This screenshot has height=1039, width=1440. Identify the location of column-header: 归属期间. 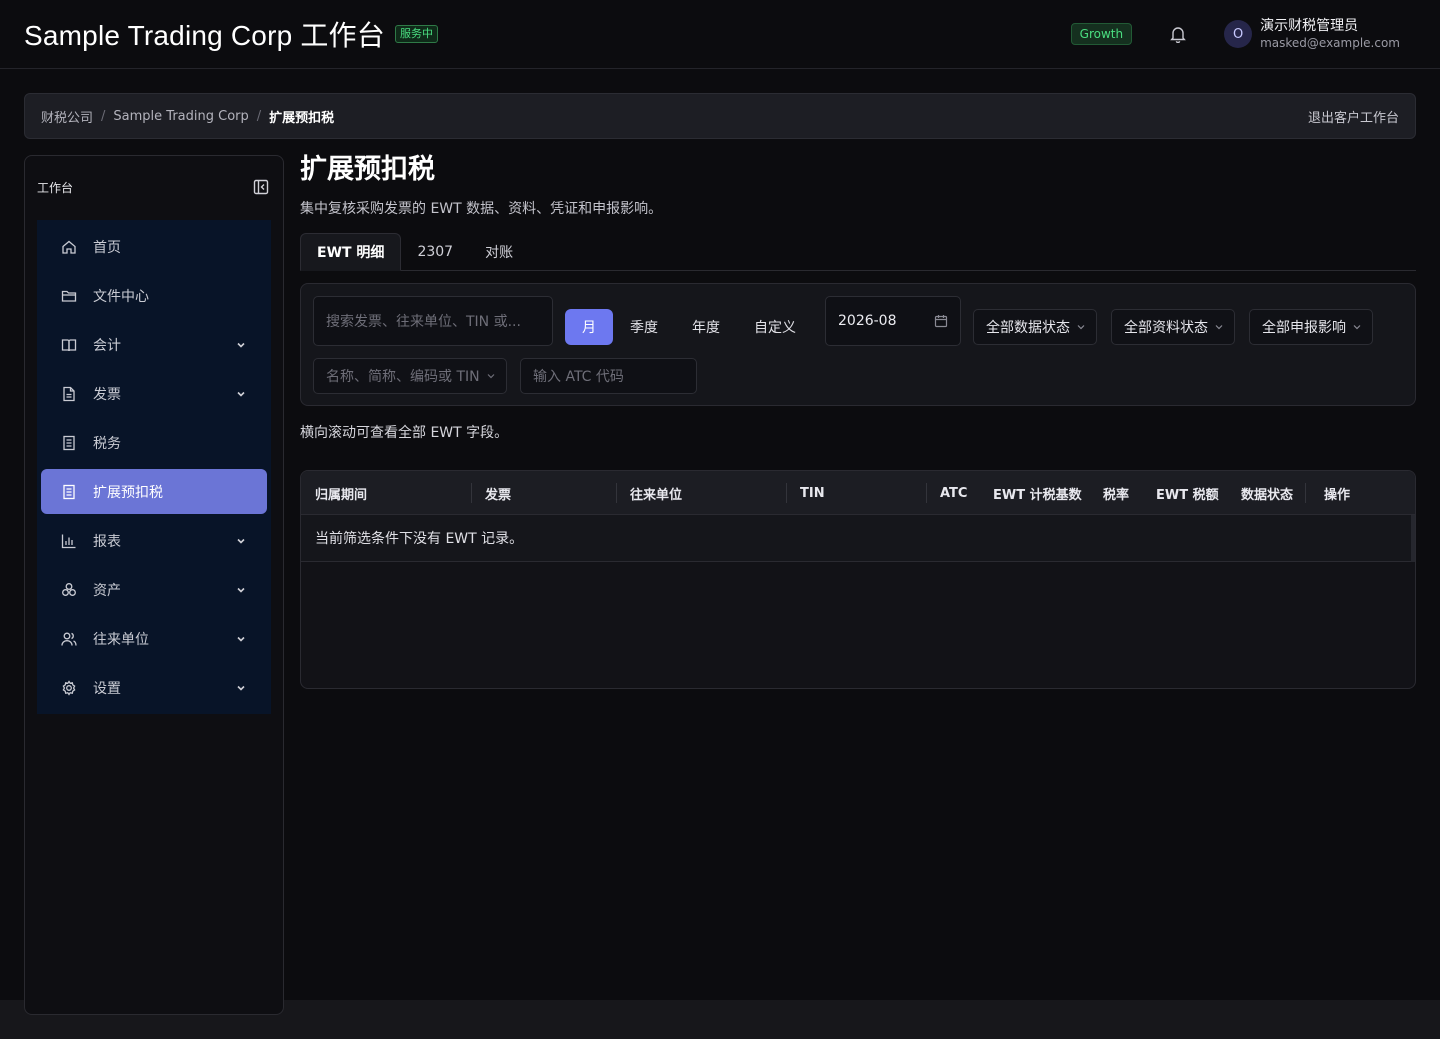
(341, 493).